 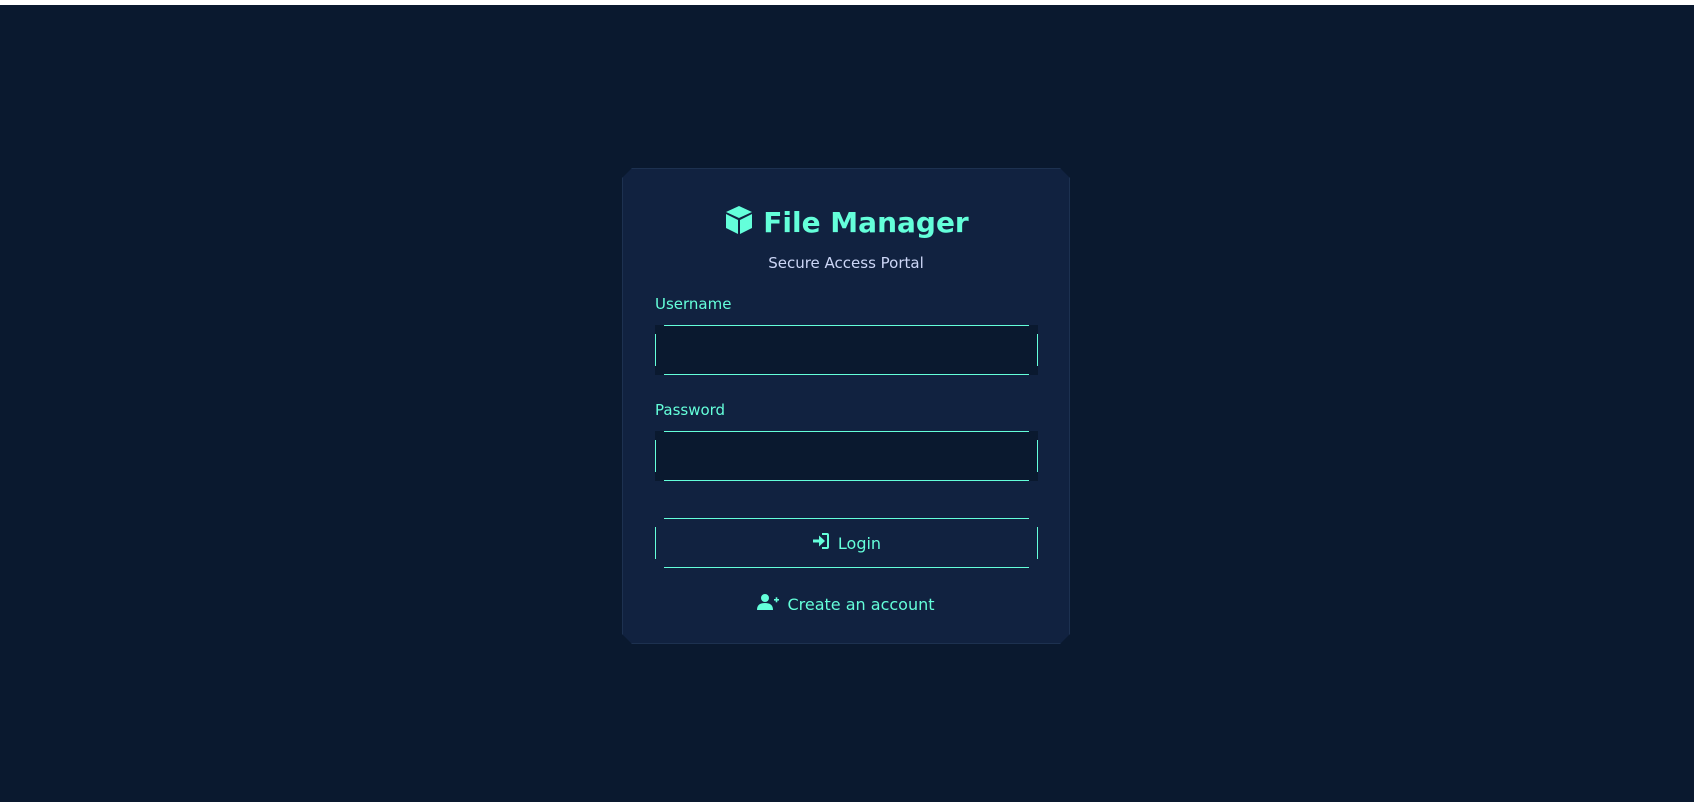 I want to click on username-input, so click(x=846, y=350).